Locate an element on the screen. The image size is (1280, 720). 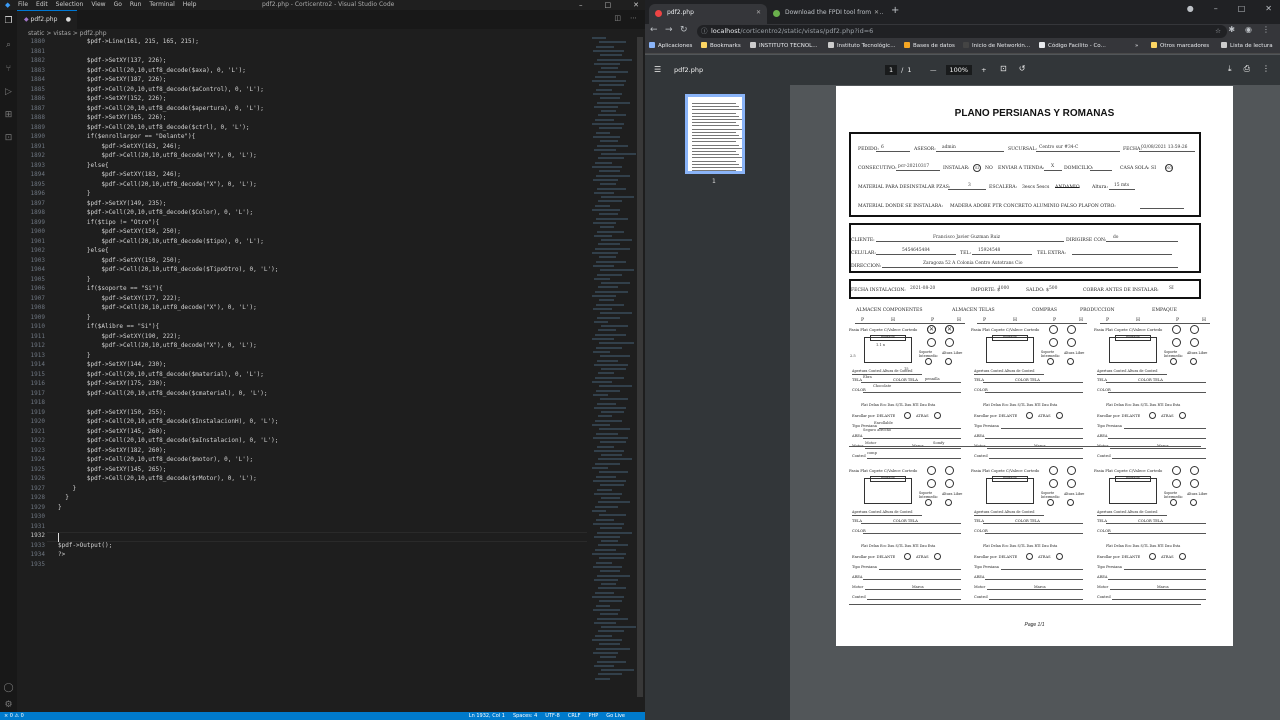
code-line: $pdf->Line(161, 215, 165, 215); is located at coordinates (128, 41).